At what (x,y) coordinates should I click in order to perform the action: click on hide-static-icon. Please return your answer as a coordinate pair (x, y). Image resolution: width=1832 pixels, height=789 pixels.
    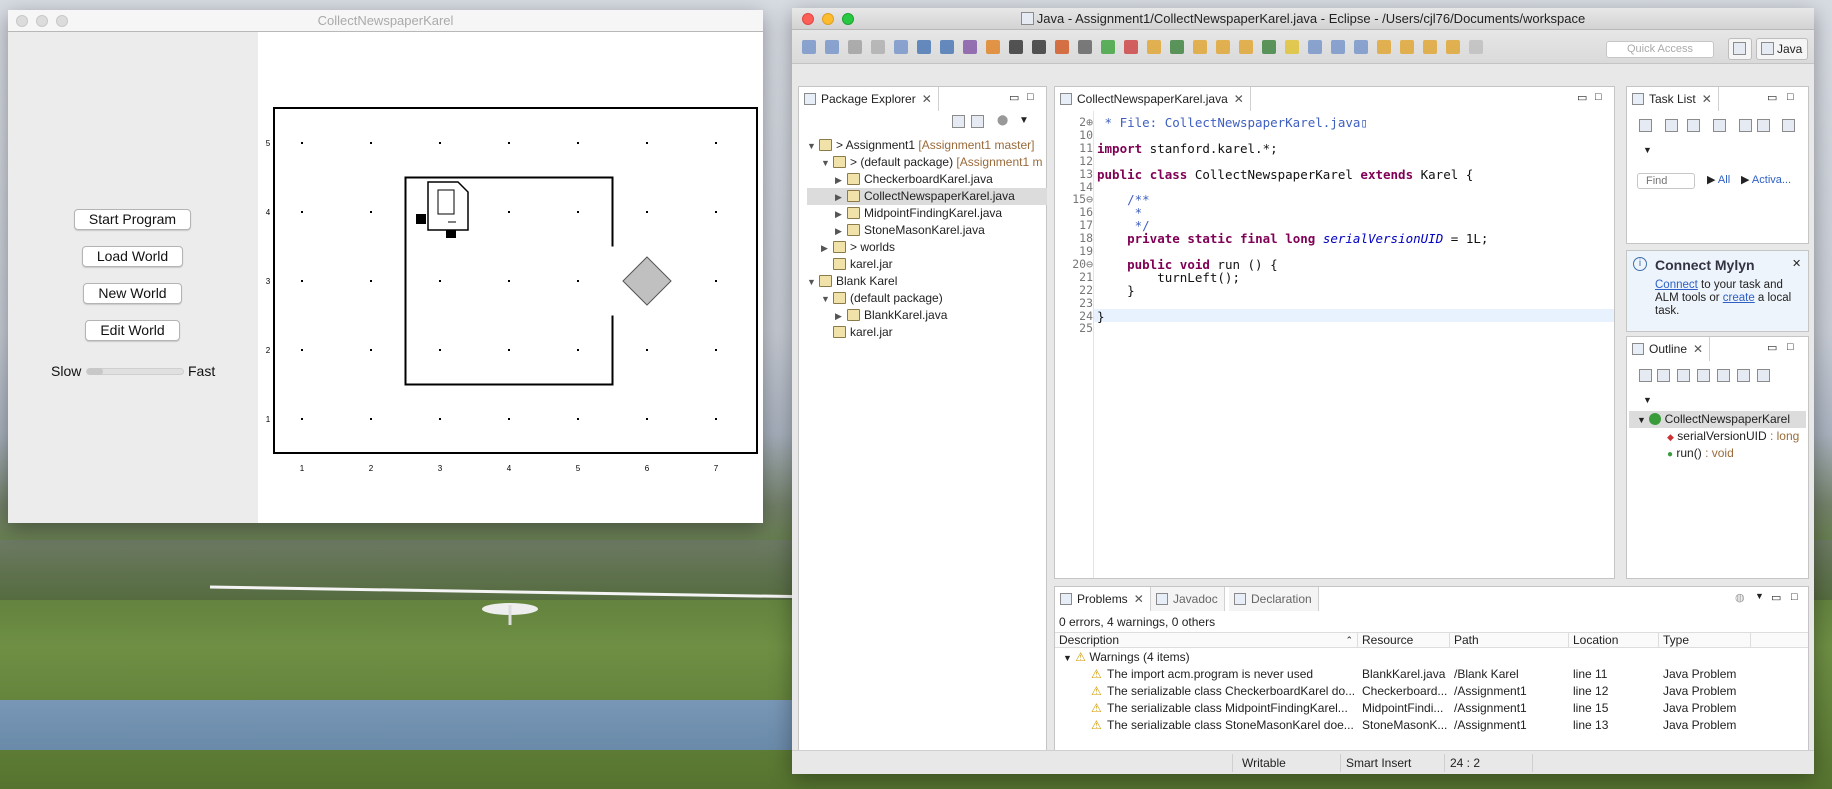
    Looking at the image, I should click on (1703, 375).